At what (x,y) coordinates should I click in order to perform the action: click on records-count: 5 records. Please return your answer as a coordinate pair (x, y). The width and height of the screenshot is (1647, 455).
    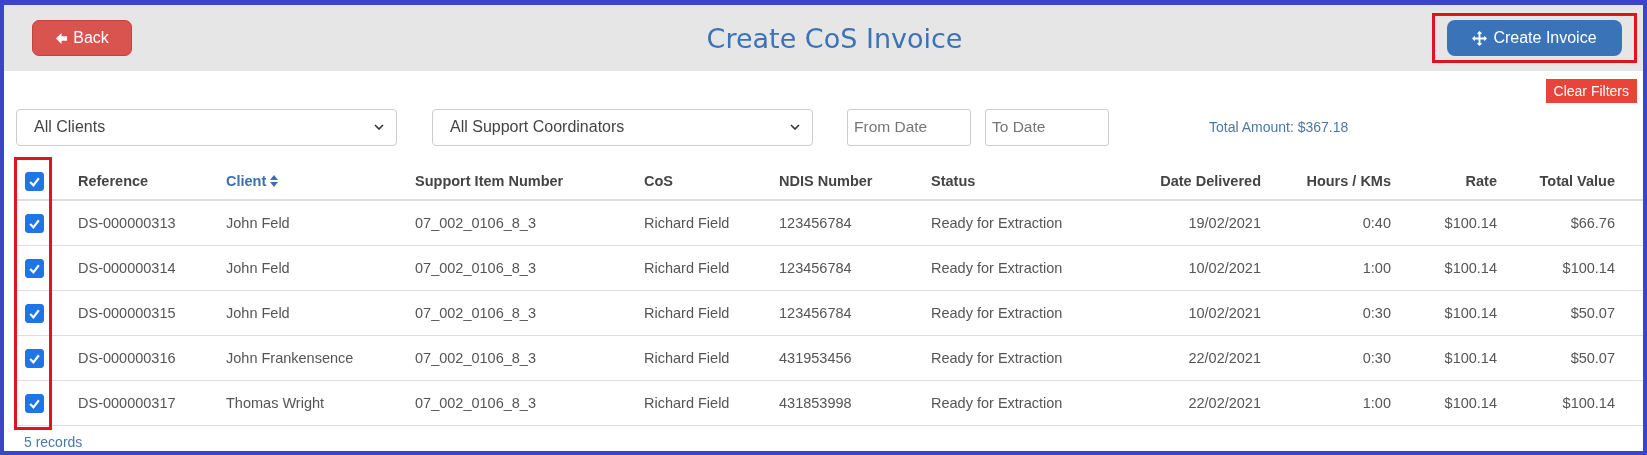
    Looking at the image, I should click on (53, 441).